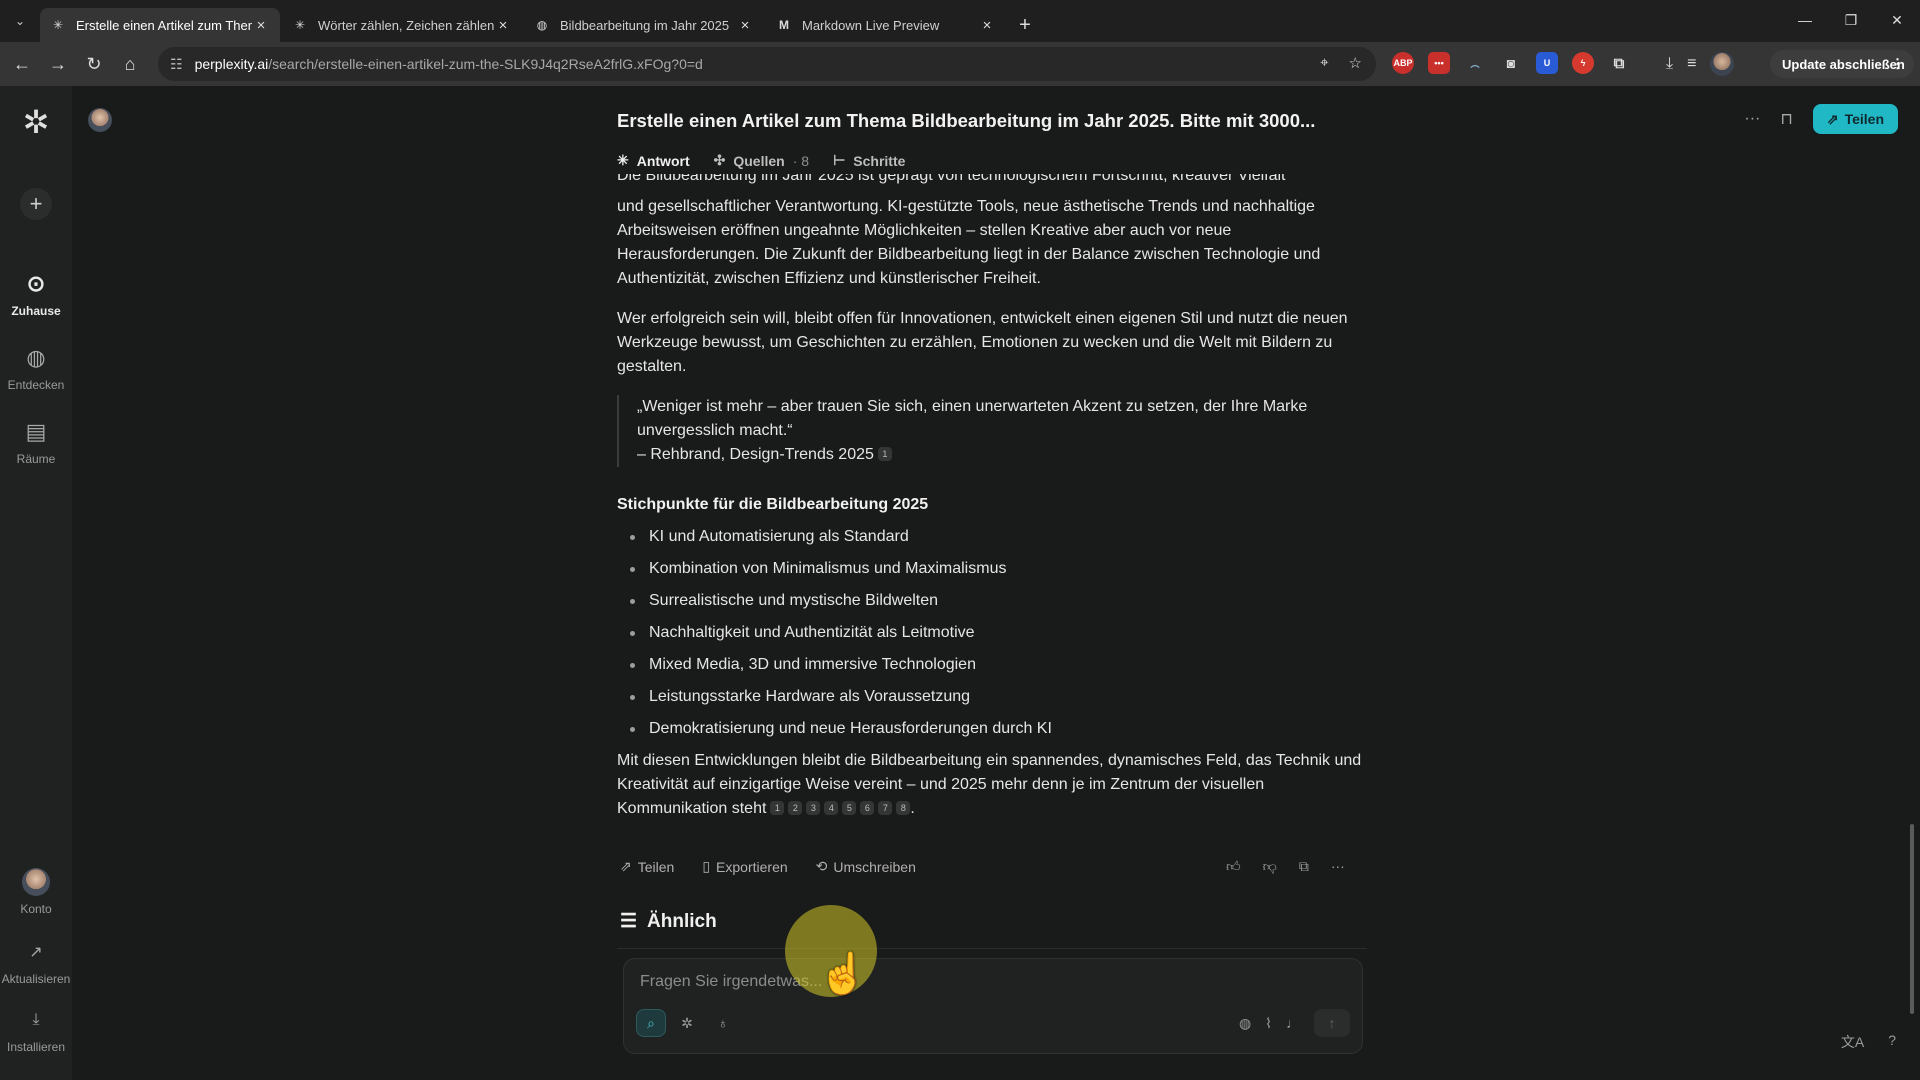  What do you see at coordinates (1842, 64) in the screenshot?
I see `update-button: Update abschließen ⋮` at bounding box center [1842, 64].